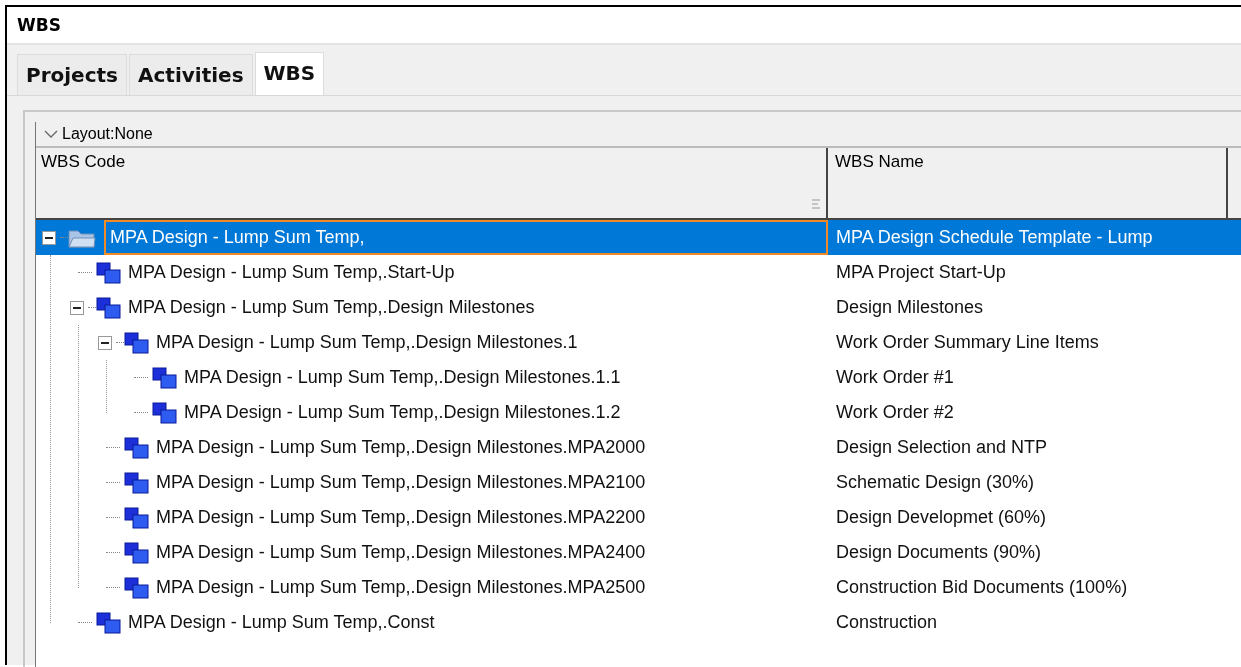  I want to click on tree-row: MPA Design - Lump Sum Temp,.Design Milestones Design Milestones, so click(638, 307).